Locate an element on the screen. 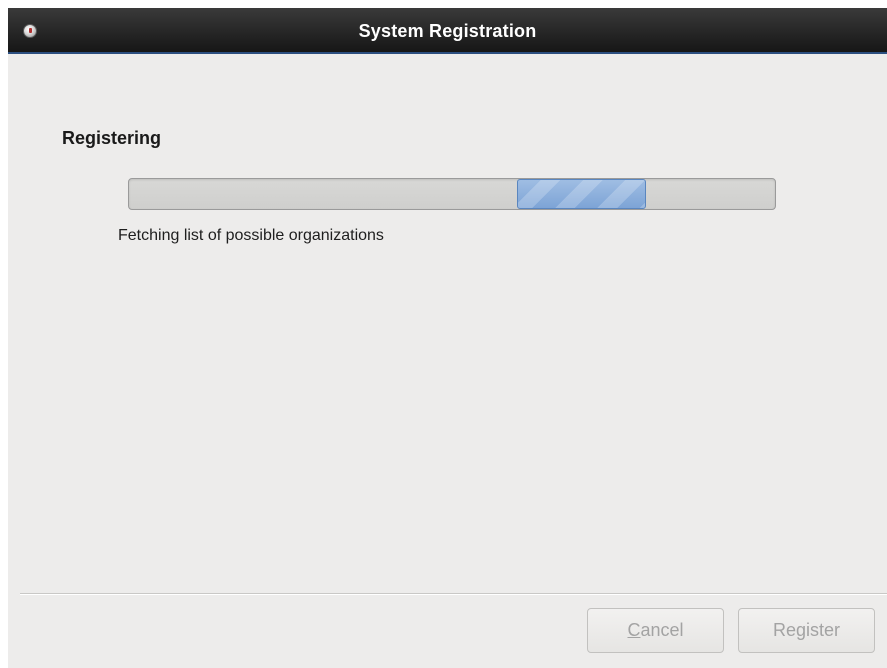 The width and height of the screenshot is (887, 668). page-heading: Registering is located at coordinates (112, 138).